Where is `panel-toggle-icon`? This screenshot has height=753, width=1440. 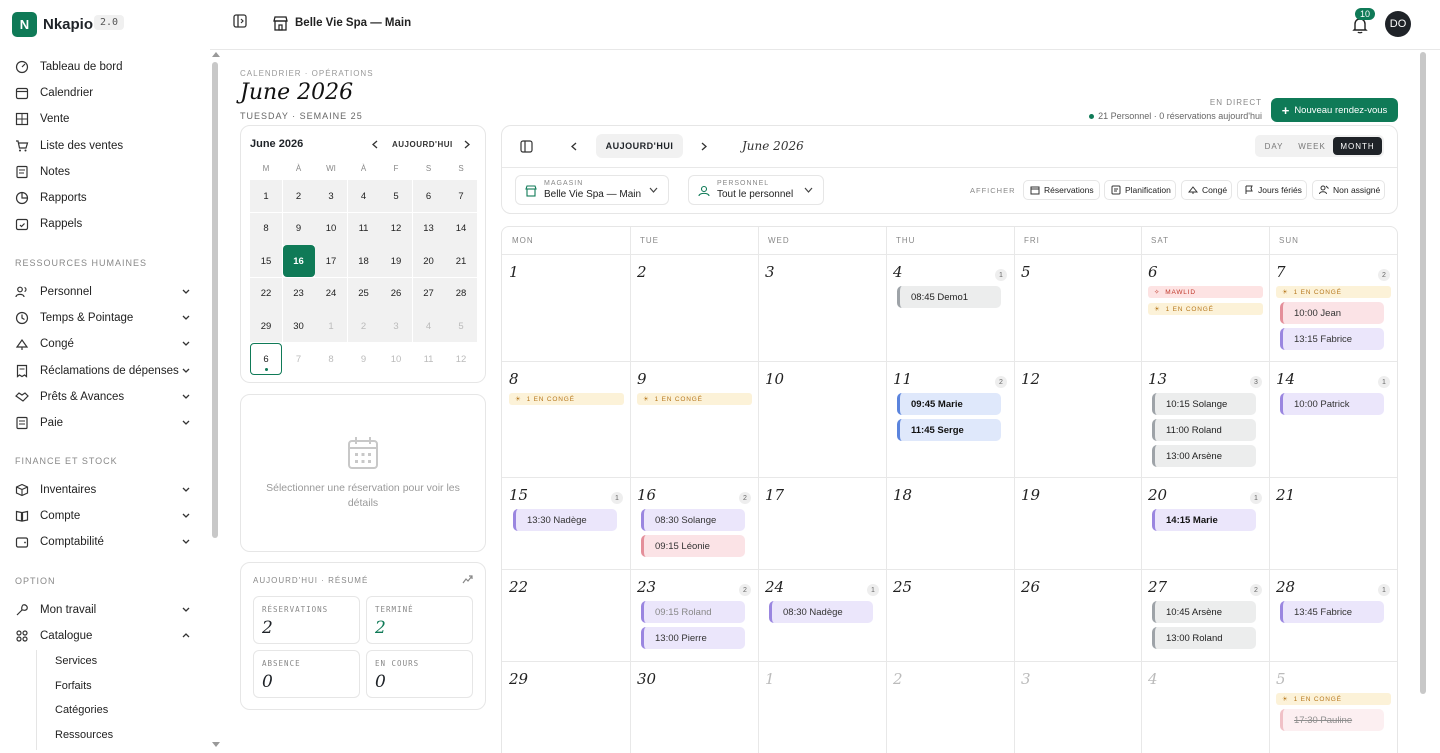
panel-toggle-icon is located at coordinates (526, 146).